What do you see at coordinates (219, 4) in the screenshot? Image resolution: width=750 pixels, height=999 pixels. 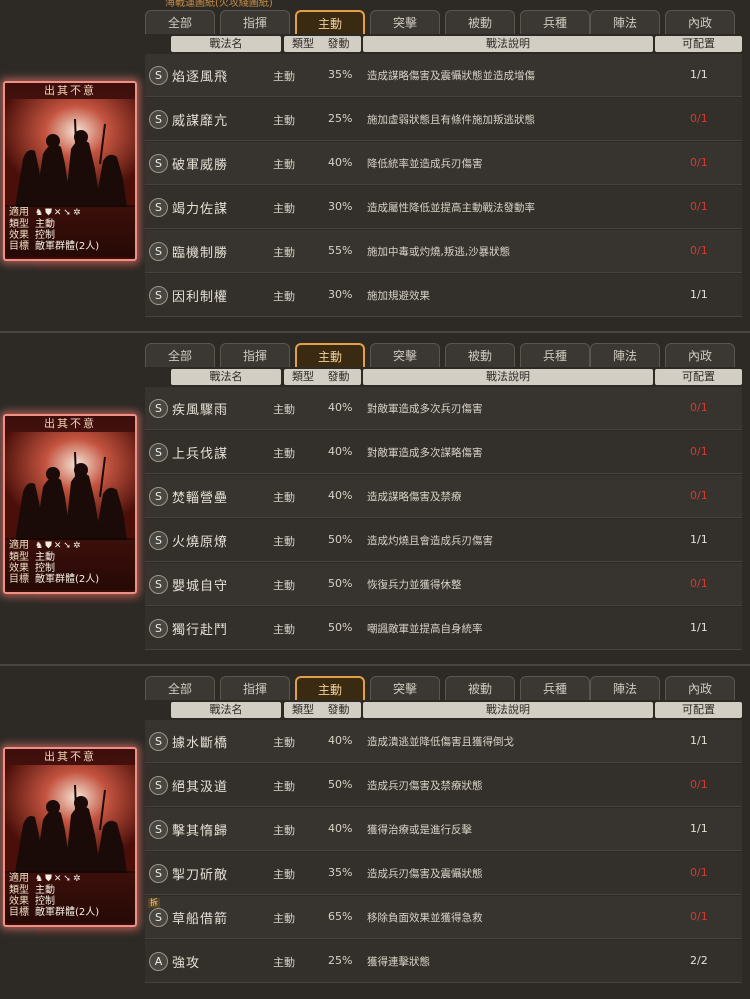 I see `breadcrumb: 海戰運圖紙(火攻綫圖紙)` at bounding box center [219, 4].